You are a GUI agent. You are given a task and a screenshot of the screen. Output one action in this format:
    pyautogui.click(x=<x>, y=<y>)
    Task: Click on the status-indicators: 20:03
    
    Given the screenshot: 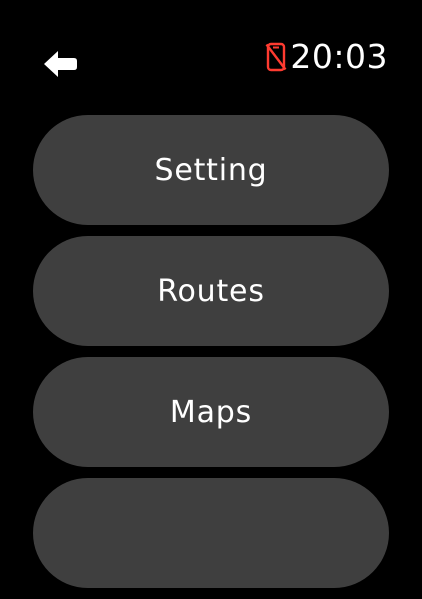 What is the action you would take?
    pyautogui.click(x=326, y=57)
    